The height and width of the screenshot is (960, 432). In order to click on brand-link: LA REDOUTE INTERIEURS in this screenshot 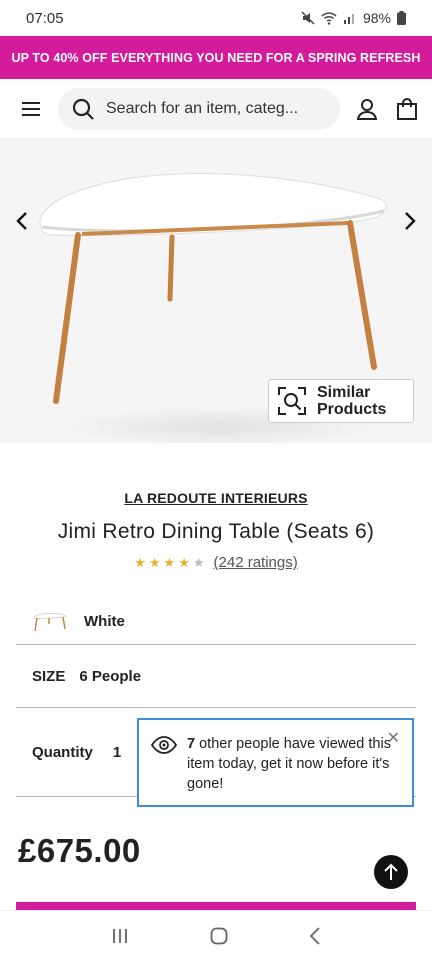, I will do `click(216, 498)`.